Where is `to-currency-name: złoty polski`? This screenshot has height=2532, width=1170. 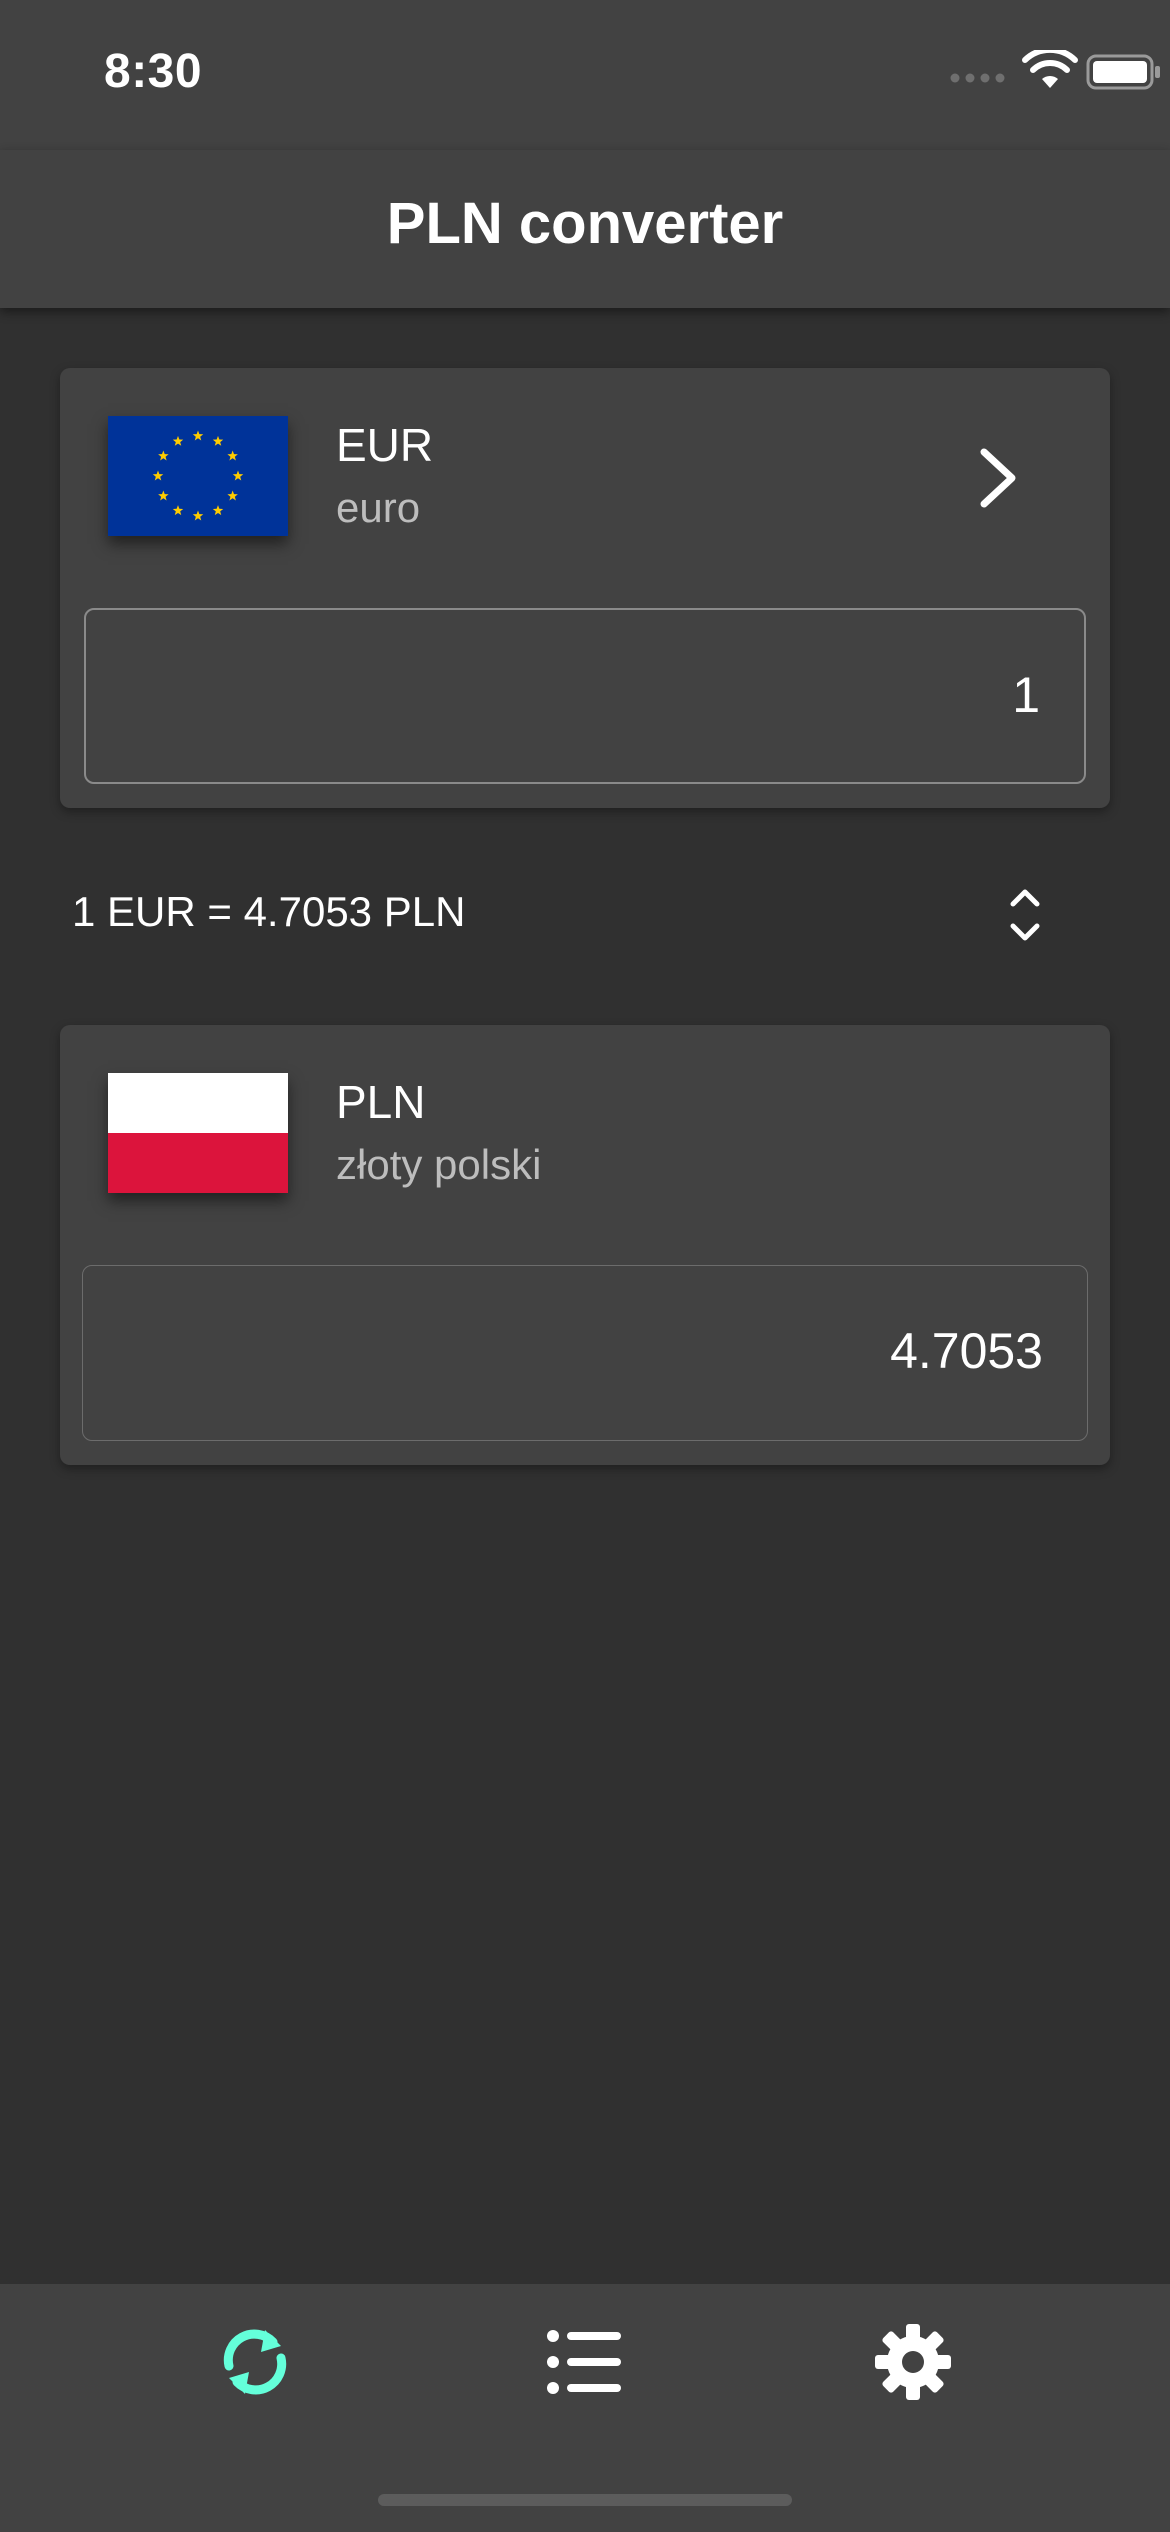
to-currency-name: złoty polski is located at coordinates (439, 1164).